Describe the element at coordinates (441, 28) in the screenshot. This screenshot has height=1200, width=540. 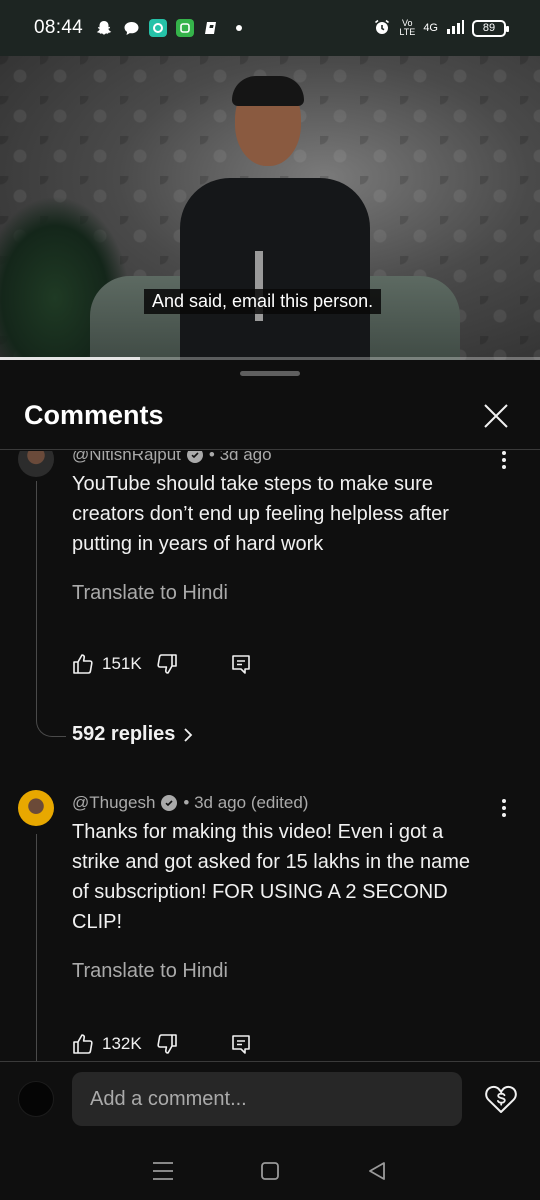
I see `system-status: Vo LTE 4G 89` at that location.